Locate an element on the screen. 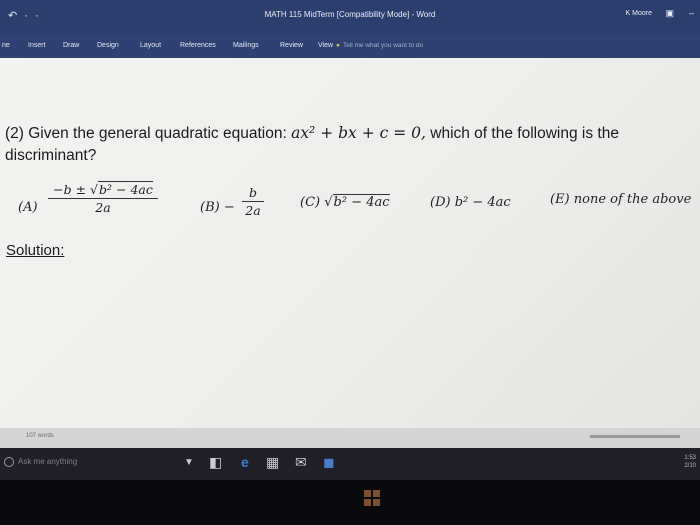  tab-review: Review is located at coordinates (291, 45).